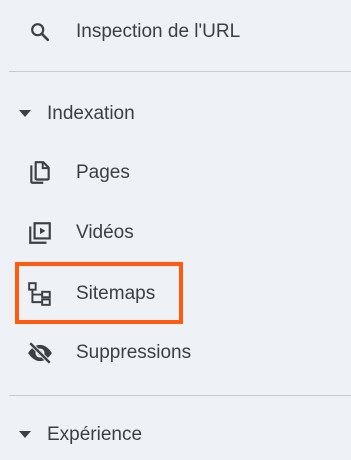 The height and width of the screenshot is (460, 351). What do you see at coordinates (175, 233) in the screenshot?
I see `nav-item-videos: Vidéos` at bounding box center [175, 233].